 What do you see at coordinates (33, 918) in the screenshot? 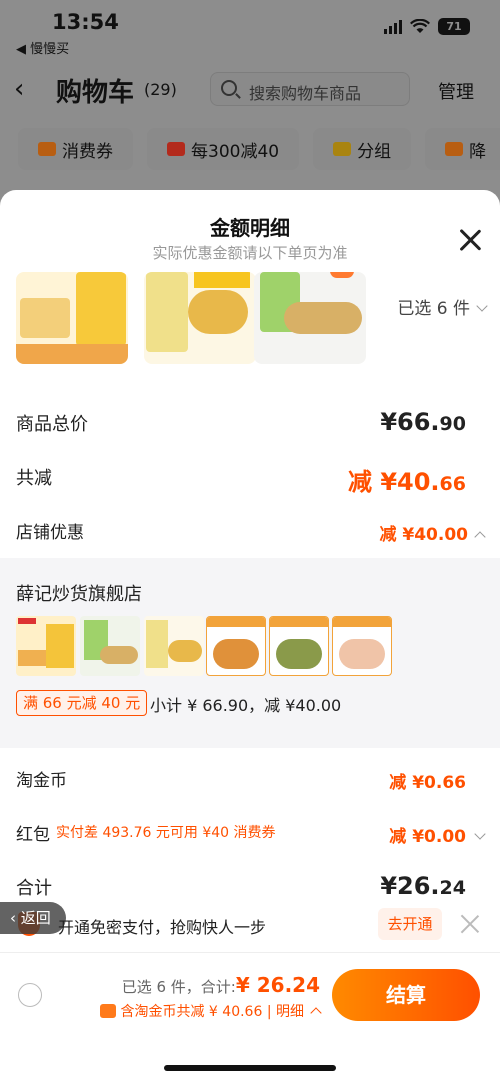
I see `return-button: ‹ 返回` at bounding box center [33, 918].